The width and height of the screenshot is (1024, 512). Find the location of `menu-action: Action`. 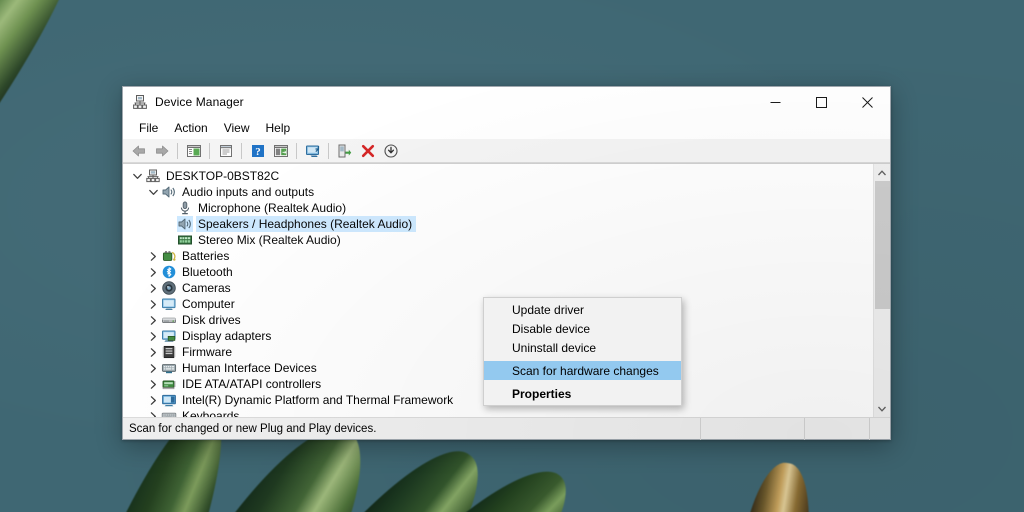

menu-action: Action is located at coordinates (190, 128).